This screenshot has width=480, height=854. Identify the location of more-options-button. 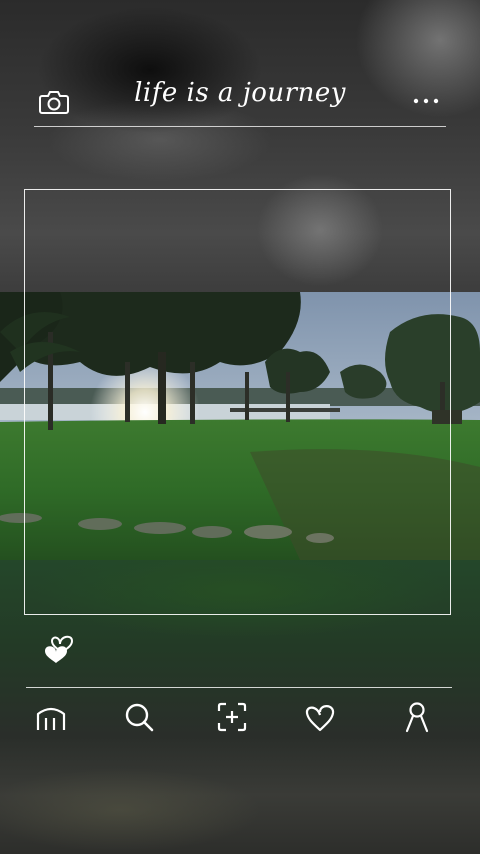
(426, 101).